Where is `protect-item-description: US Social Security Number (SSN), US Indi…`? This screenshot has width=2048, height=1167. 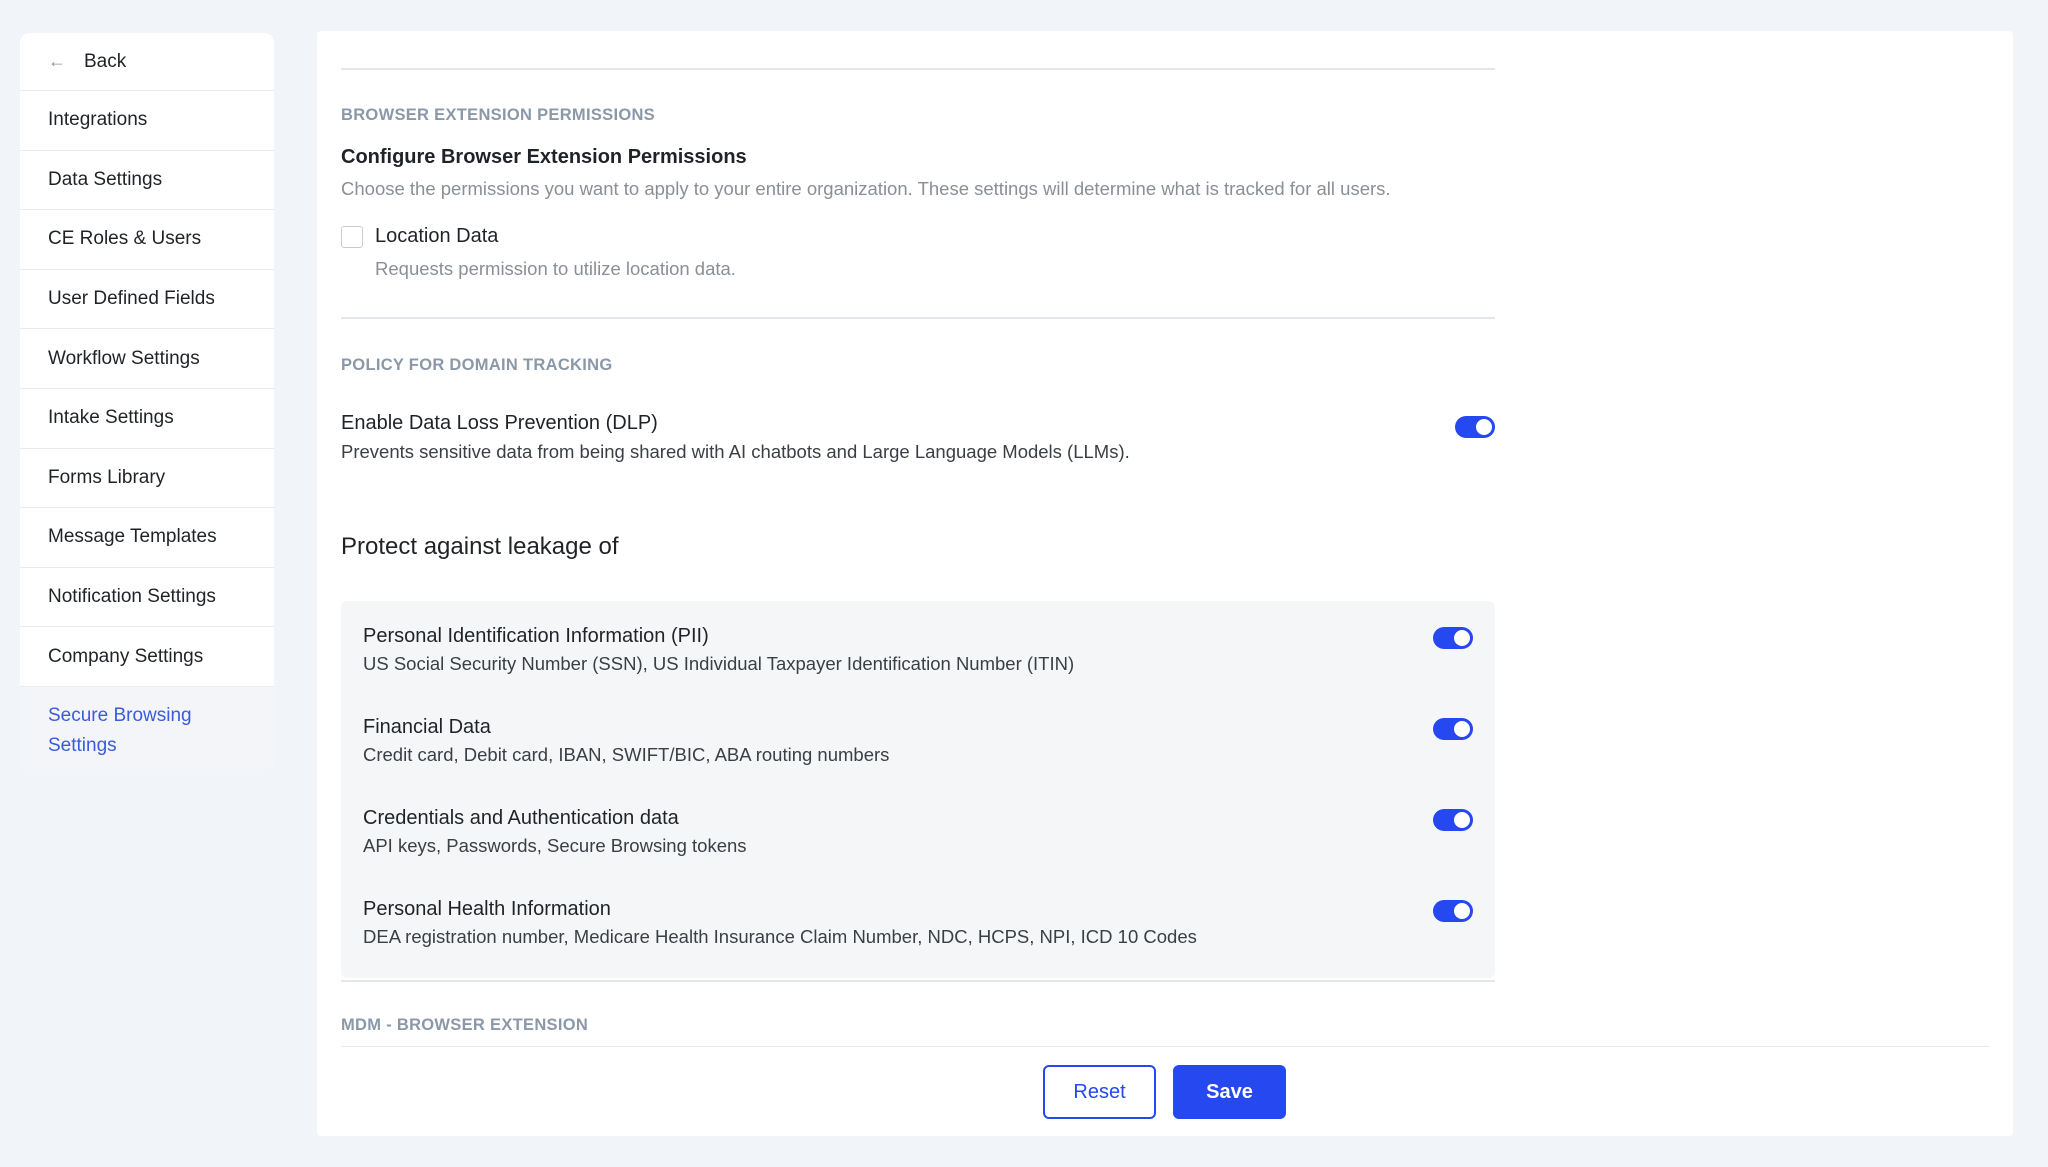
protect-item-description: US Social Security Number (SSN), US Indi… is located at coordinates (719, 663).